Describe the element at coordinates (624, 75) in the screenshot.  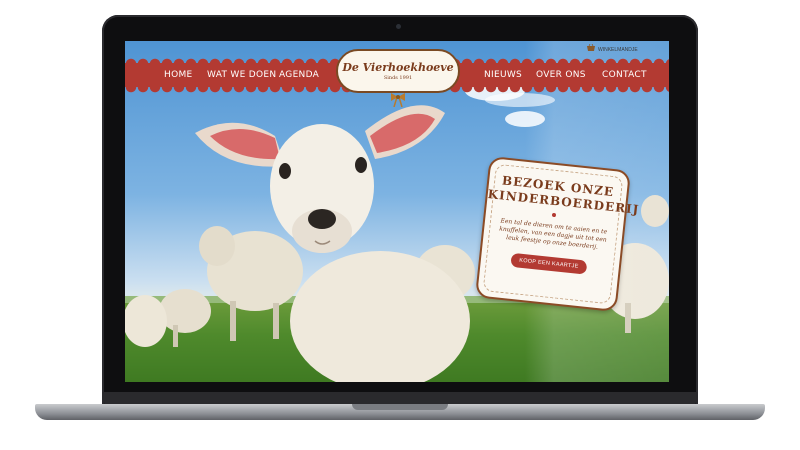
I see `nav-contact: CONTACT` at that location.